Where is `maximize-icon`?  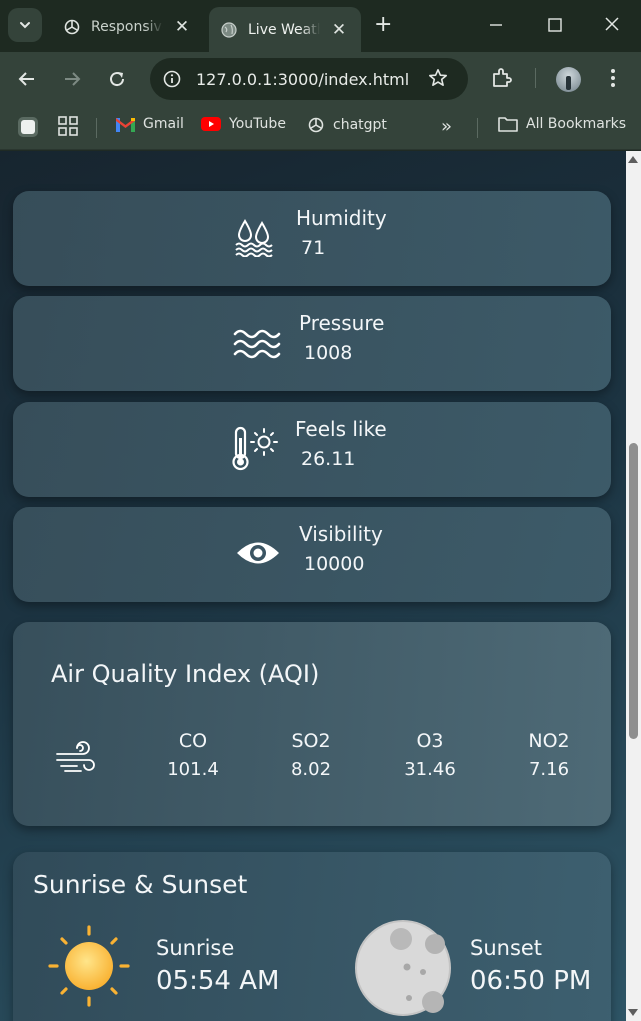
maximize-icon is located at coordinates (555, 27).